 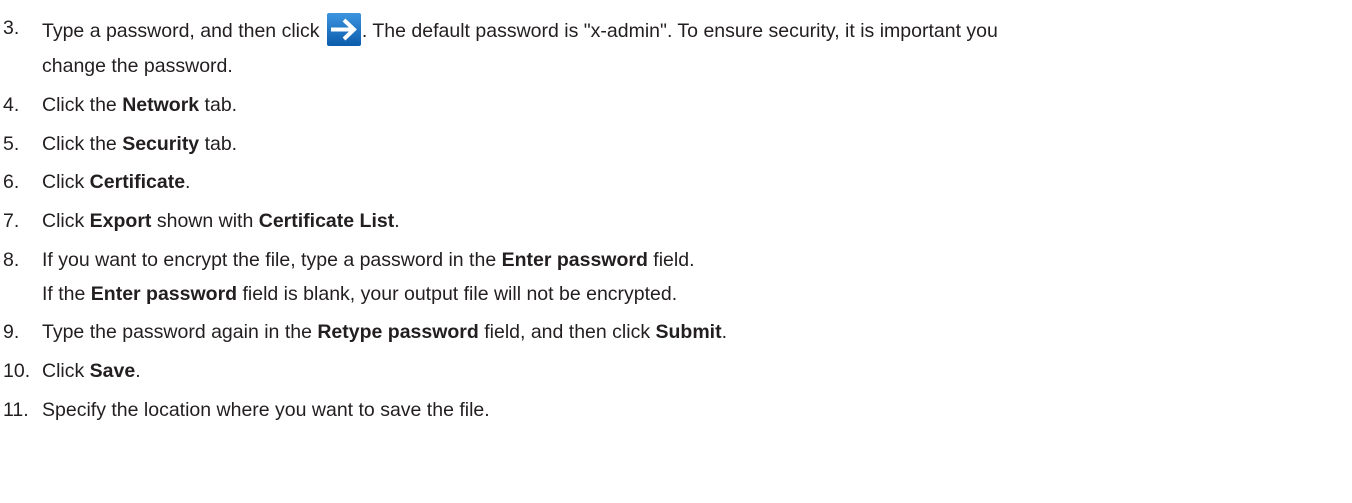 I want to click on step-text: If the, so click(x=66, y=294).